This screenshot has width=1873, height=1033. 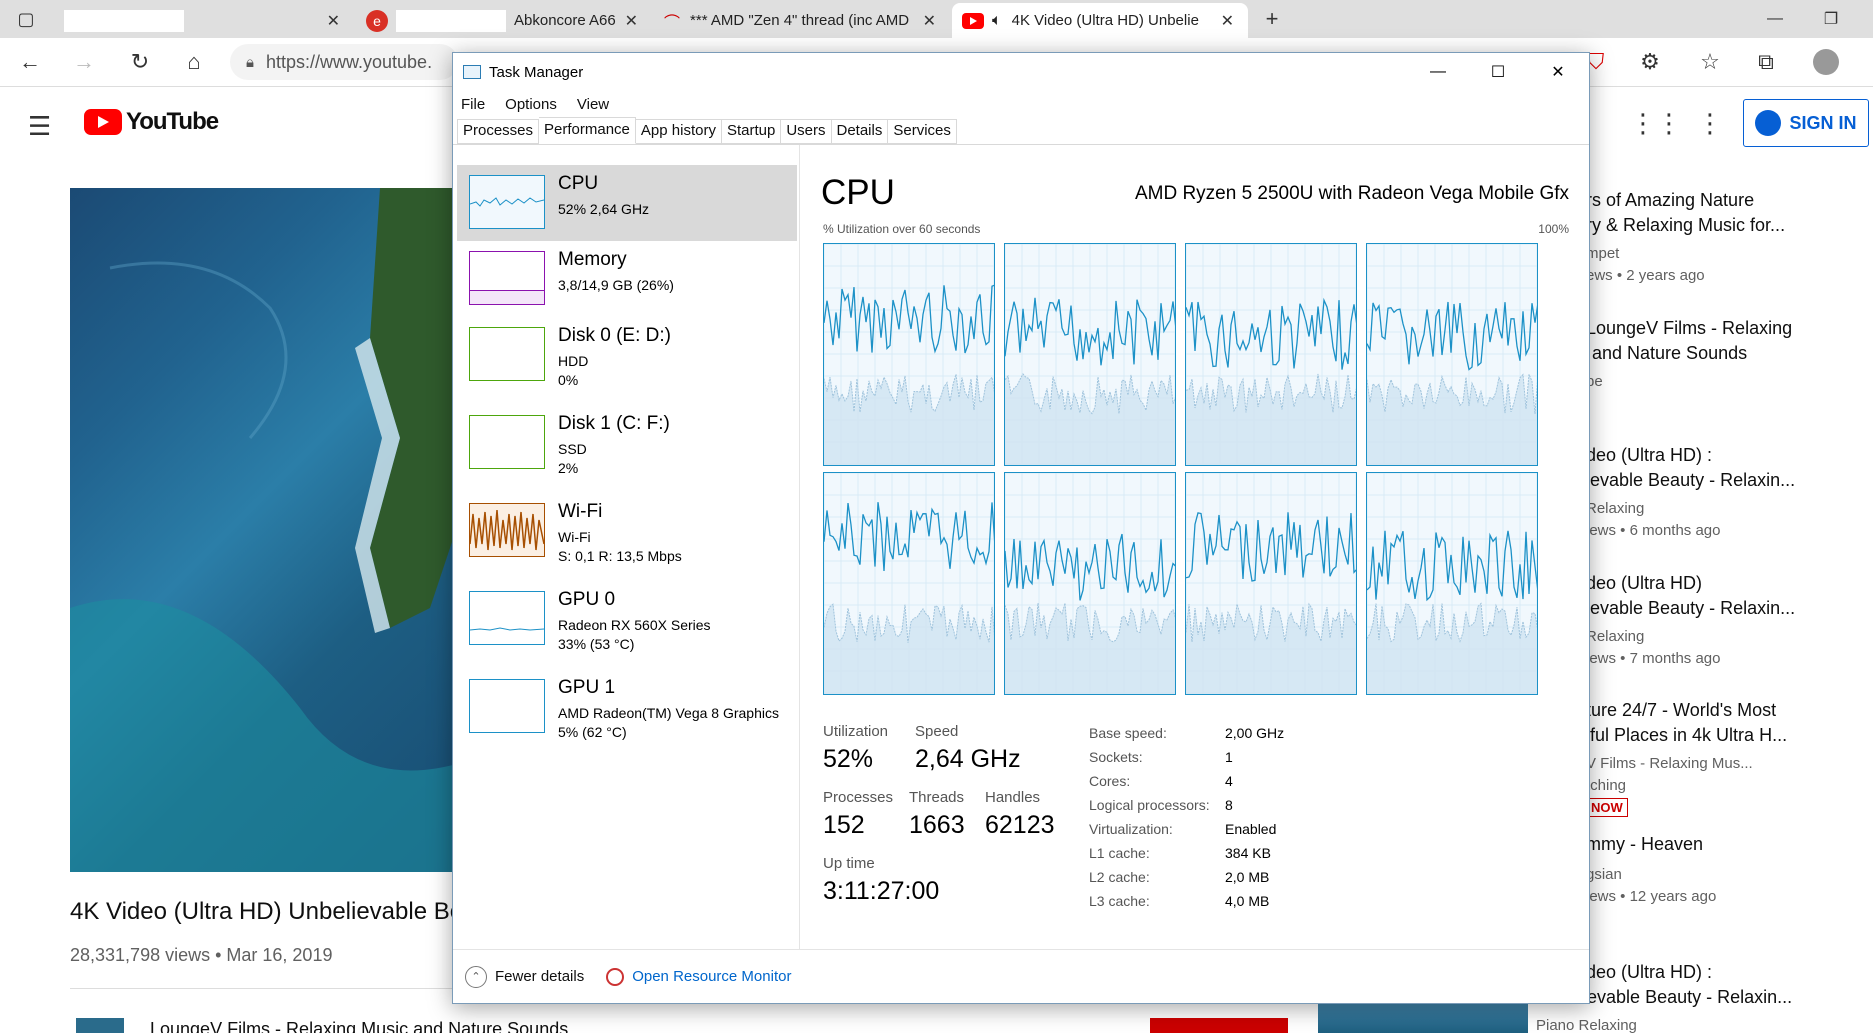 I want to click on resource-wifi: Wi-Fi Wi-Fi S: 0,1 R: 13,5 Mbps, so click(x=627, y=531).